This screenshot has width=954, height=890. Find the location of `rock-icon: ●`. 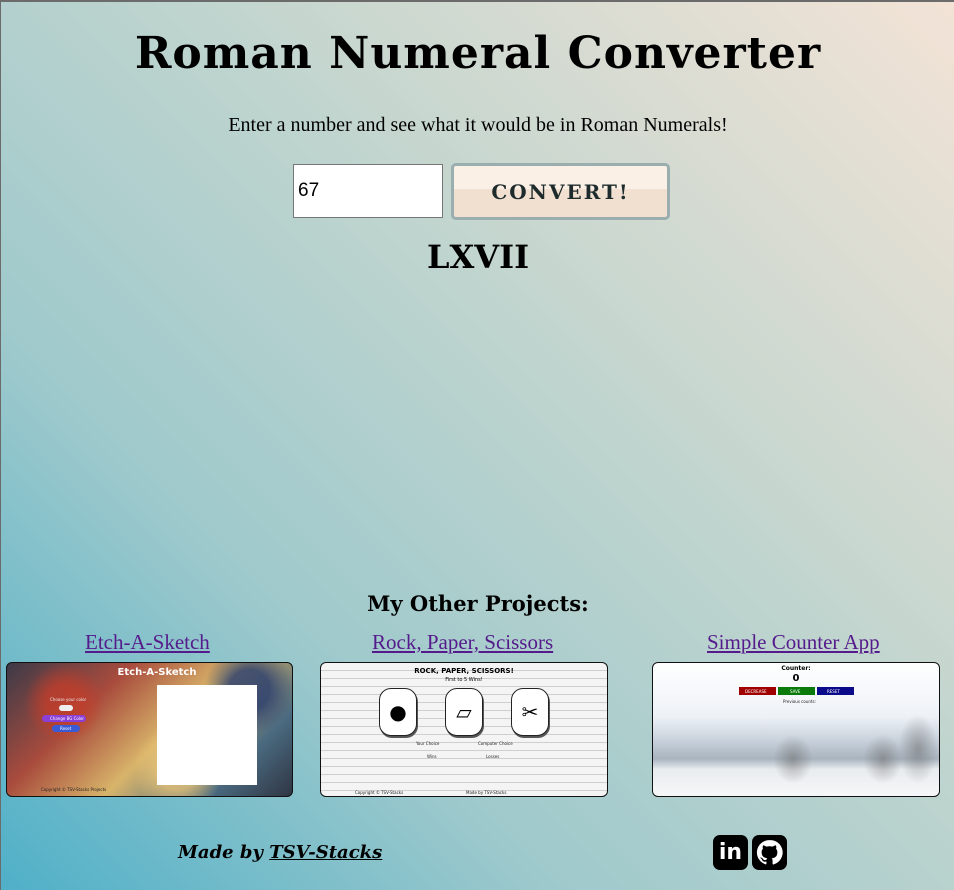

rock-icon: ● is located at coordinates (398, 712).